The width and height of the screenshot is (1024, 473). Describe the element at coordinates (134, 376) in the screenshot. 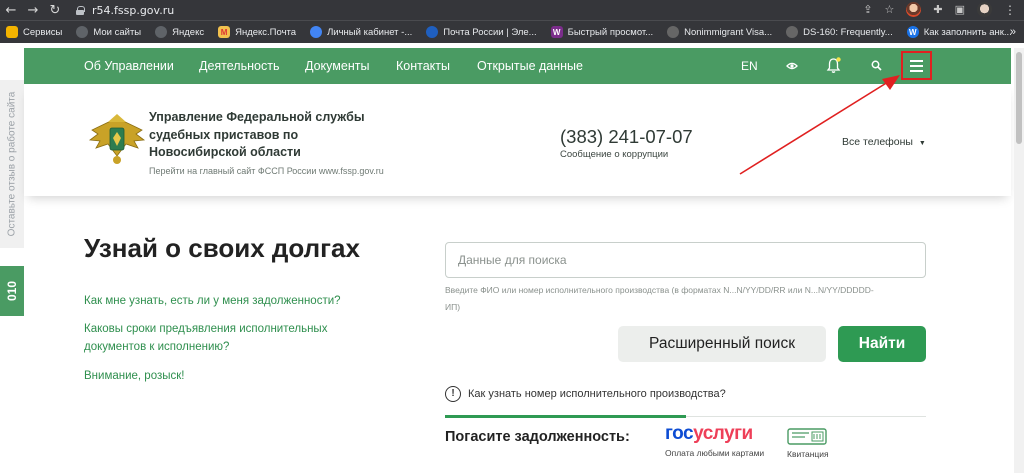

I see `wanted-link: Внимание, розыск!` at that location.